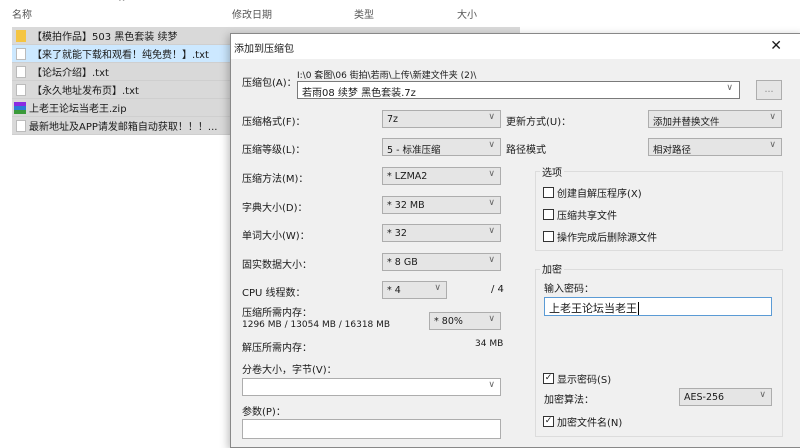 Image resolution: width=800 pixels, height=448 pixels. I want to click on column-size: 大小, so click(467, 13).